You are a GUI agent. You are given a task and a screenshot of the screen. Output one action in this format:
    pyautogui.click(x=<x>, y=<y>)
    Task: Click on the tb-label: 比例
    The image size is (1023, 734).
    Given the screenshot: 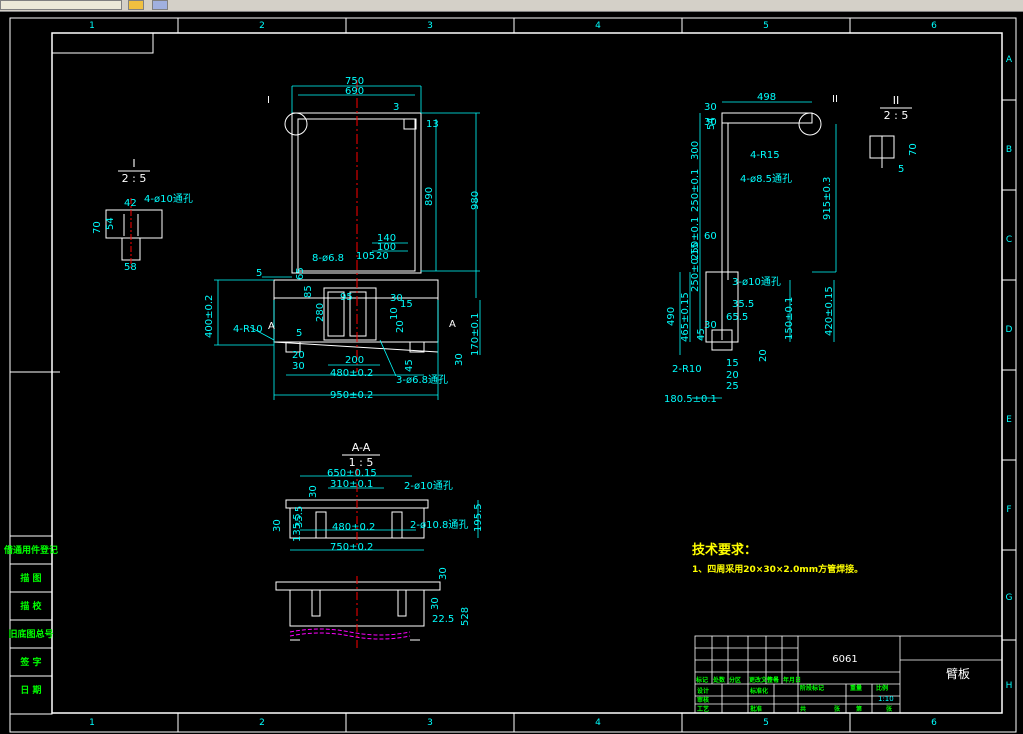 What is the action you would take?
    pyautogui.click(x=882, y=688)
    